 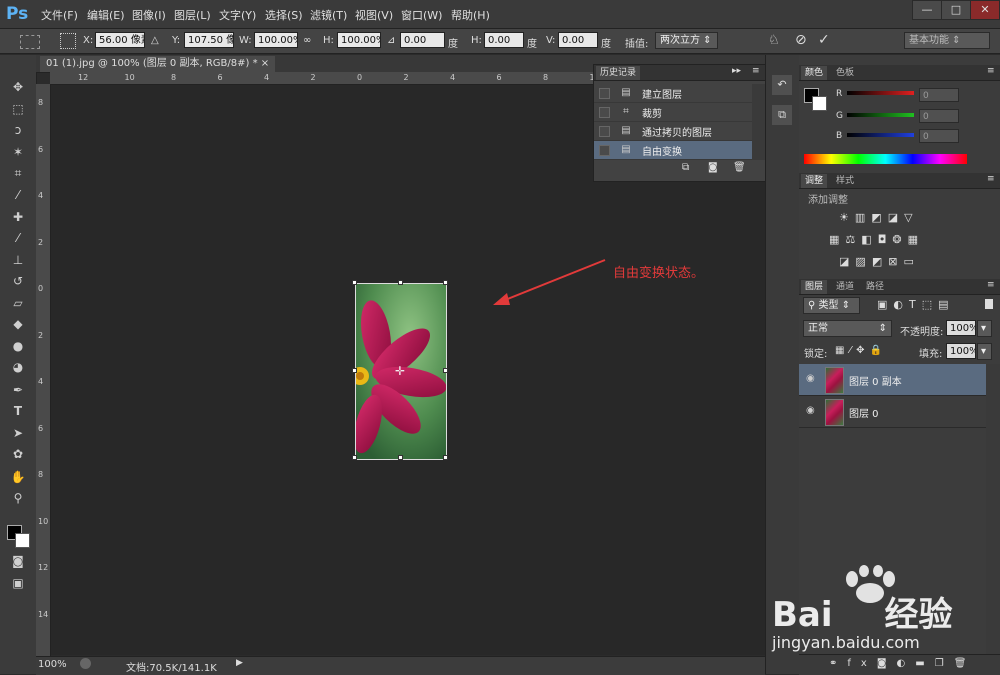 I want to click on maximize-button: □, so click(x=956, y=10).